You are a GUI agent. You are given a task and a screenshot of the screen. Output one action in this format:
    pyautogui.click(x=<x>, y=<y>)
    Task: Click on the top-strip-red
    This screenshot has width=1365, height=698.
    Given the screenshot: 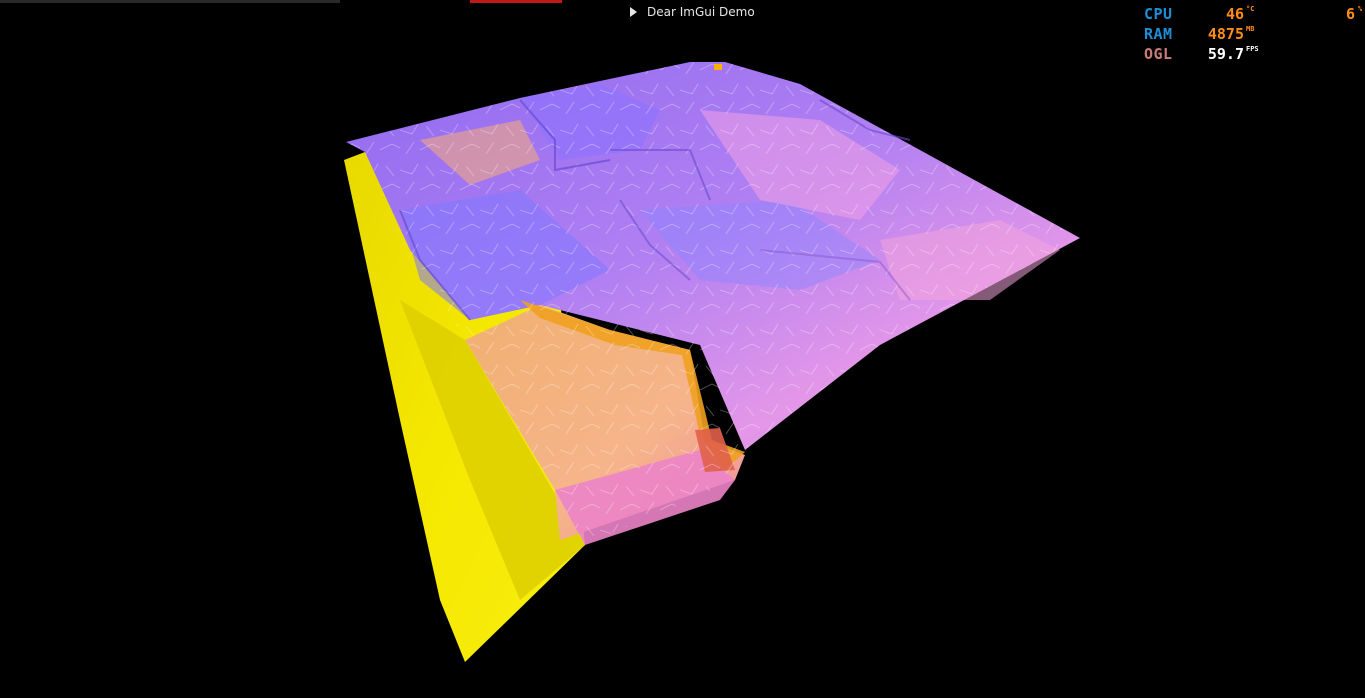 What is the action you would take?
    pyautogui.click(x=516, y=1)
    